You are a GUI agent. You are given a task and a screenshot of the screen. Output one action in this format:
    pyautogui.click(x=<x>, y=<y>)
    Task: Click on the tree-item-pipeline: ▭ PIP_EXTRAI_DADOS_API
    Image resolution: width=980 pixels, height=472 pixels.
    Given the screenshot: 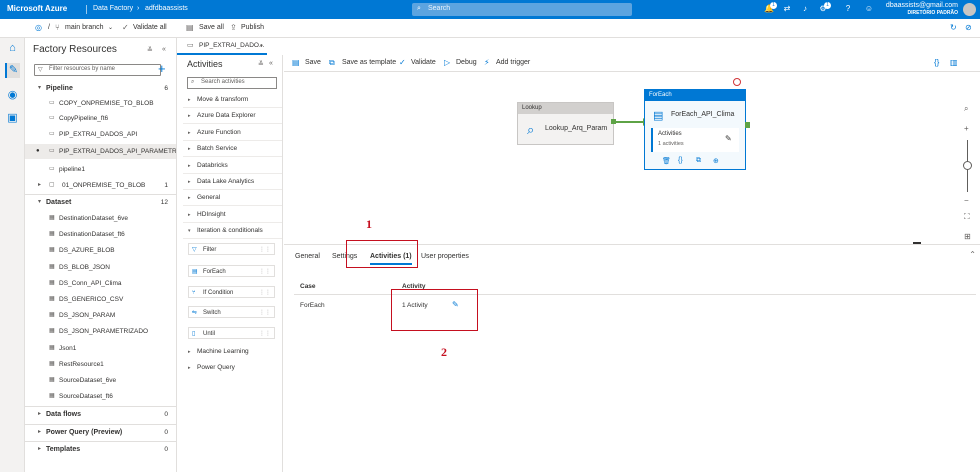 What is the action you would take?
    pyautogui.click(x=100, y=134)
    